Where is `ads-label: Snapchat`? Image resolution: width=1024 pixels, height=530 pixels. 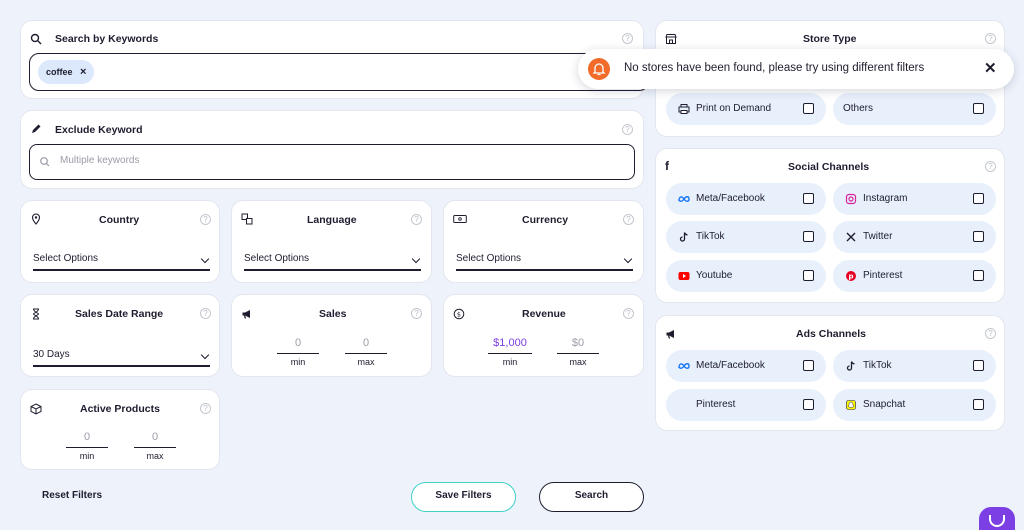 ads-label: Snapchat is located at coordinates (884, 404).